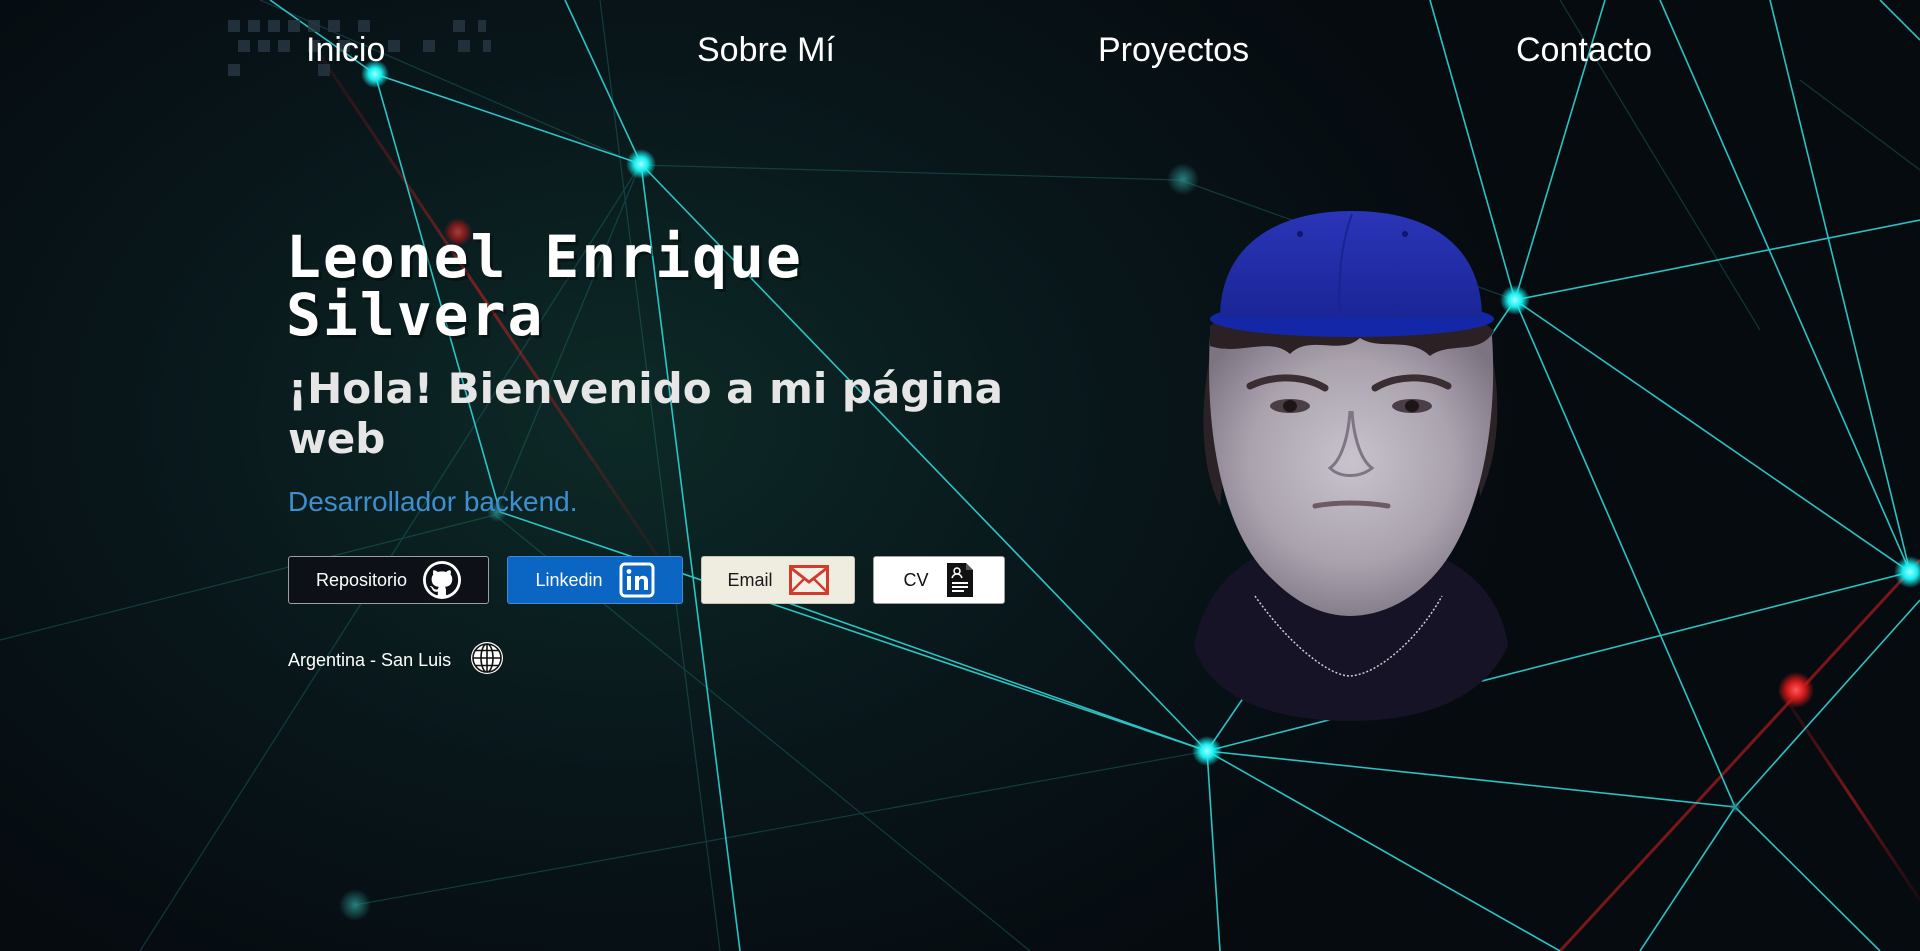 This screenshot has width=1920, height=951. Describe the element at coordinates (1584, 50) in the screenshot. I see `nav-contacto: Contacto` at that location.